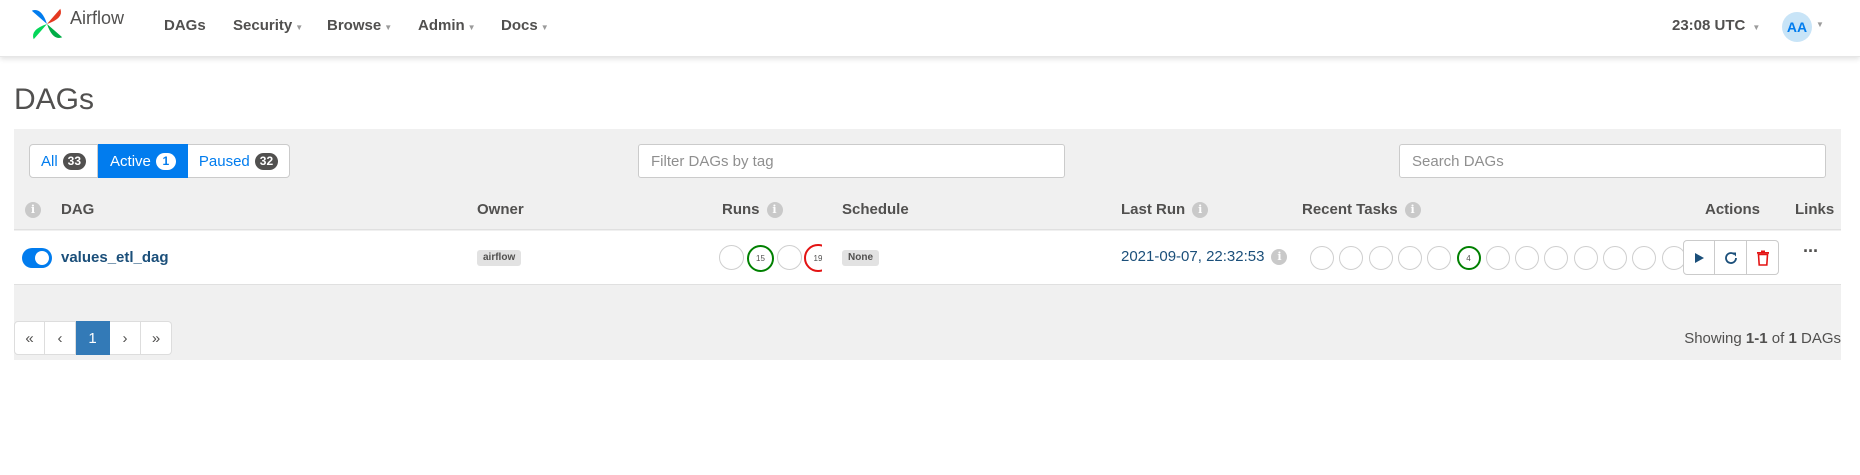 Image resolution: width=1860 pixels, height=475 pixels. I want to click on run-state-running, so click(789, 257).